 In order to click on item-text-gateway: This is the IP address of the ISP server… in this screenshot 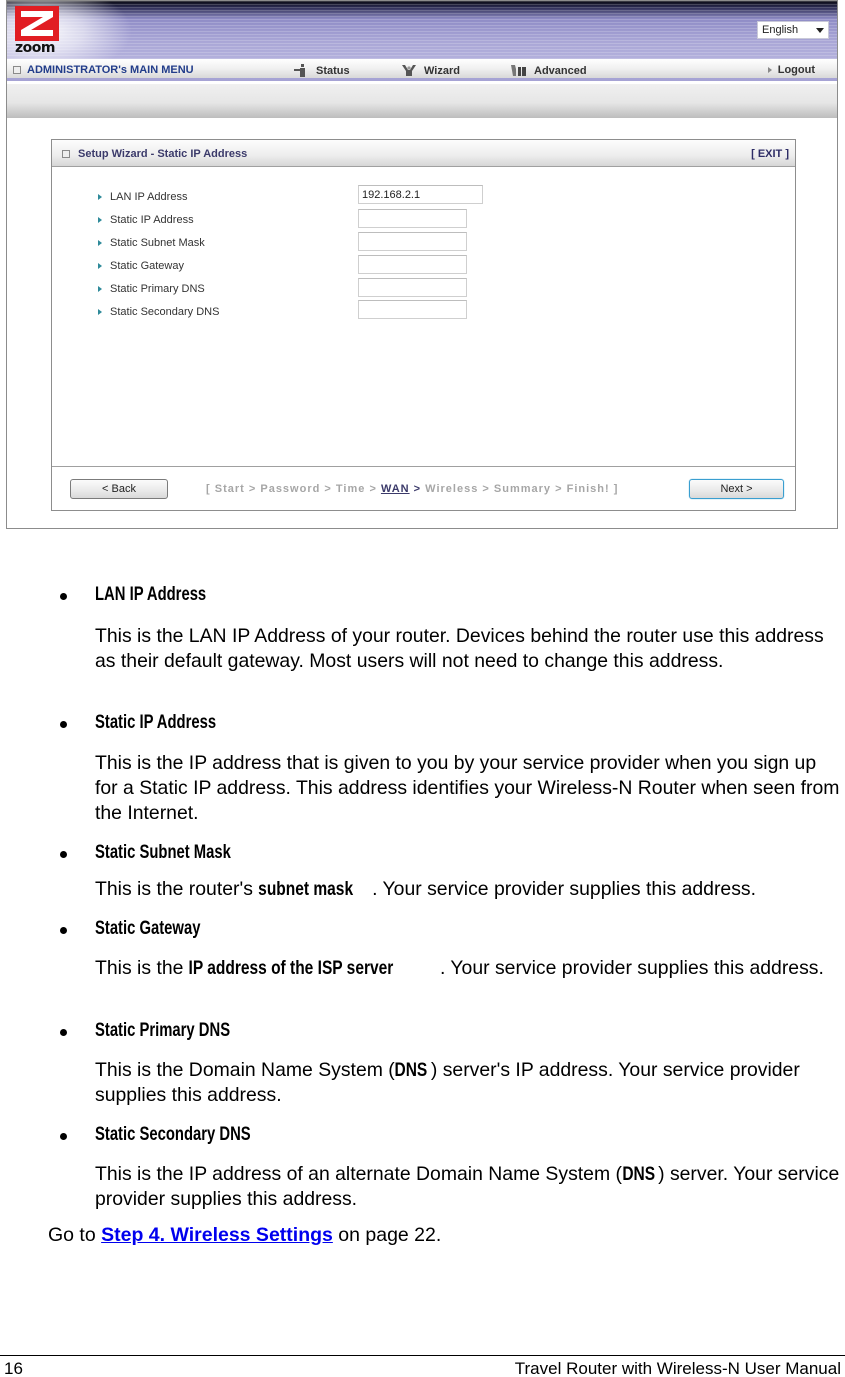, I will do `click(459, 968)`.